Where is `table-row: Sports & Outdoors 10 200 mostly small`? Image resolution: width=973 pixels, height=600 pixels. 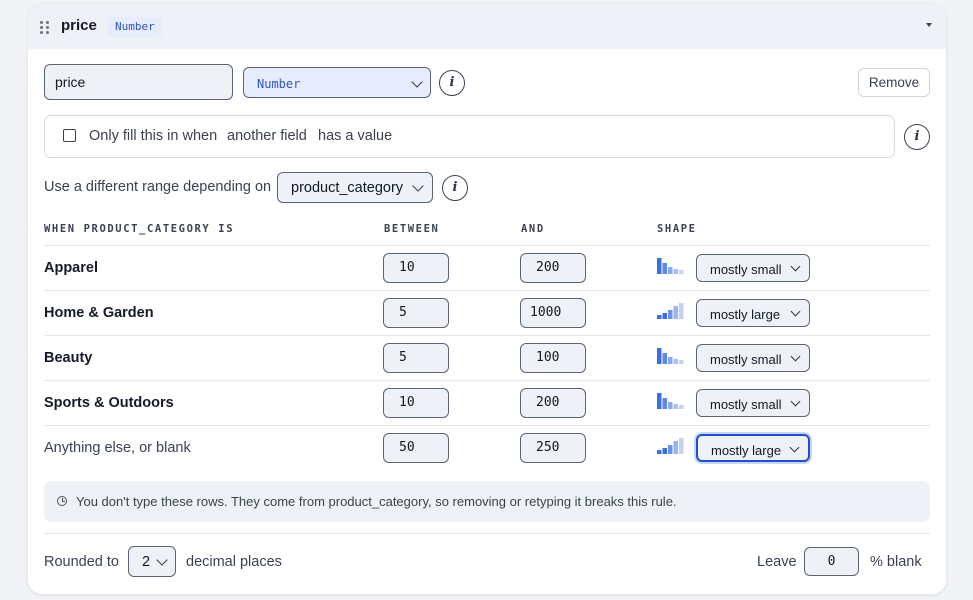
table-row: Sports & Outdoors 10 200 mostly small is located at coordinates (487, 402).